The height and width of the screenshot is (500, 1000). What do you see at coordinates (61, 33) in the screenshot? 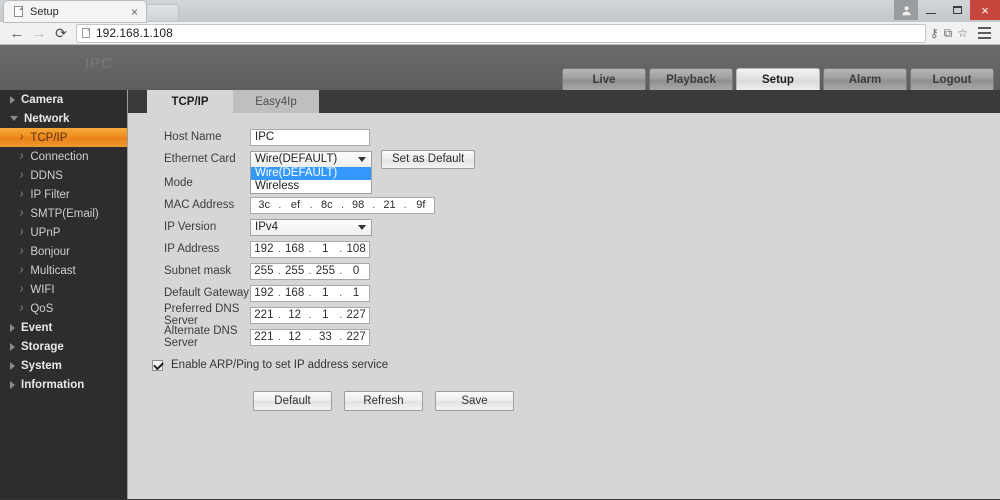
I see `reload-icon: ⟳` at bounding box center [61, 33].